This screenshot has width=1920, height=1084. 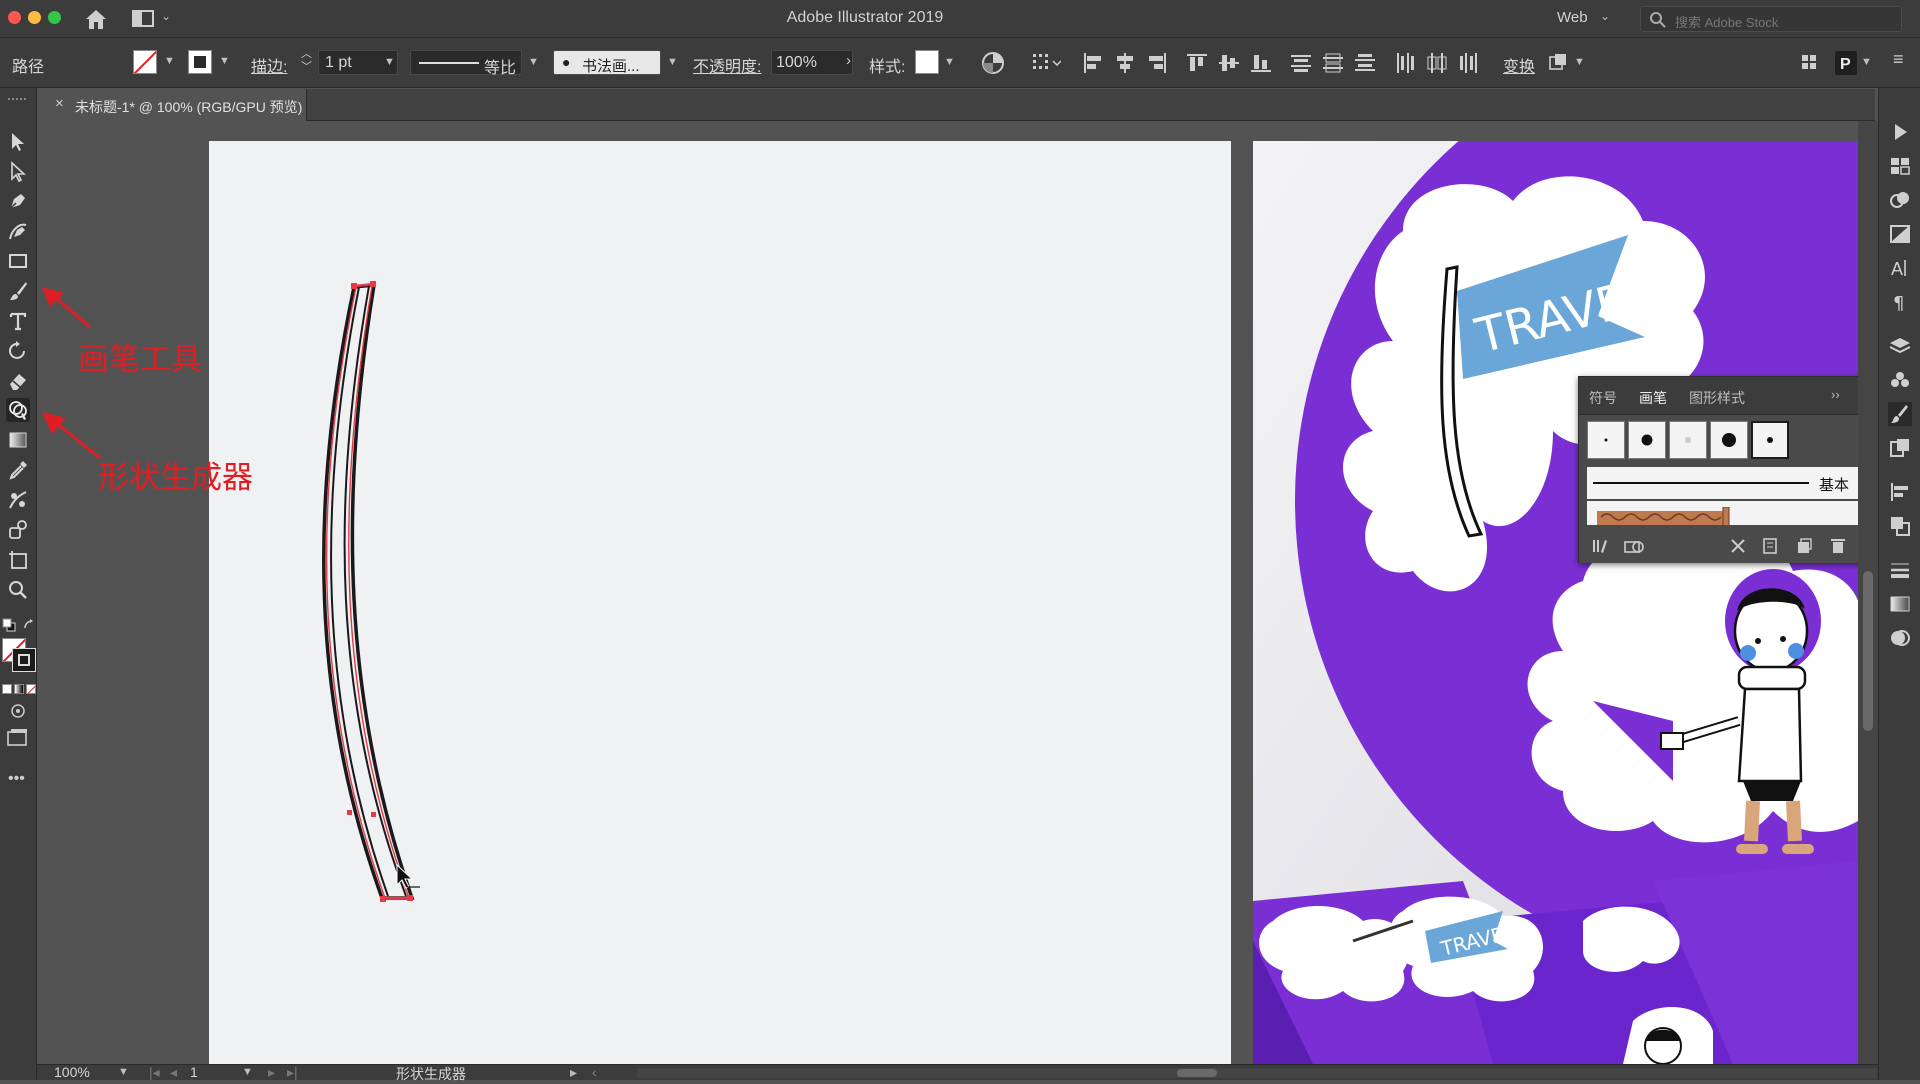 I want to click on artboard-tool, so click(x=18, y=560).